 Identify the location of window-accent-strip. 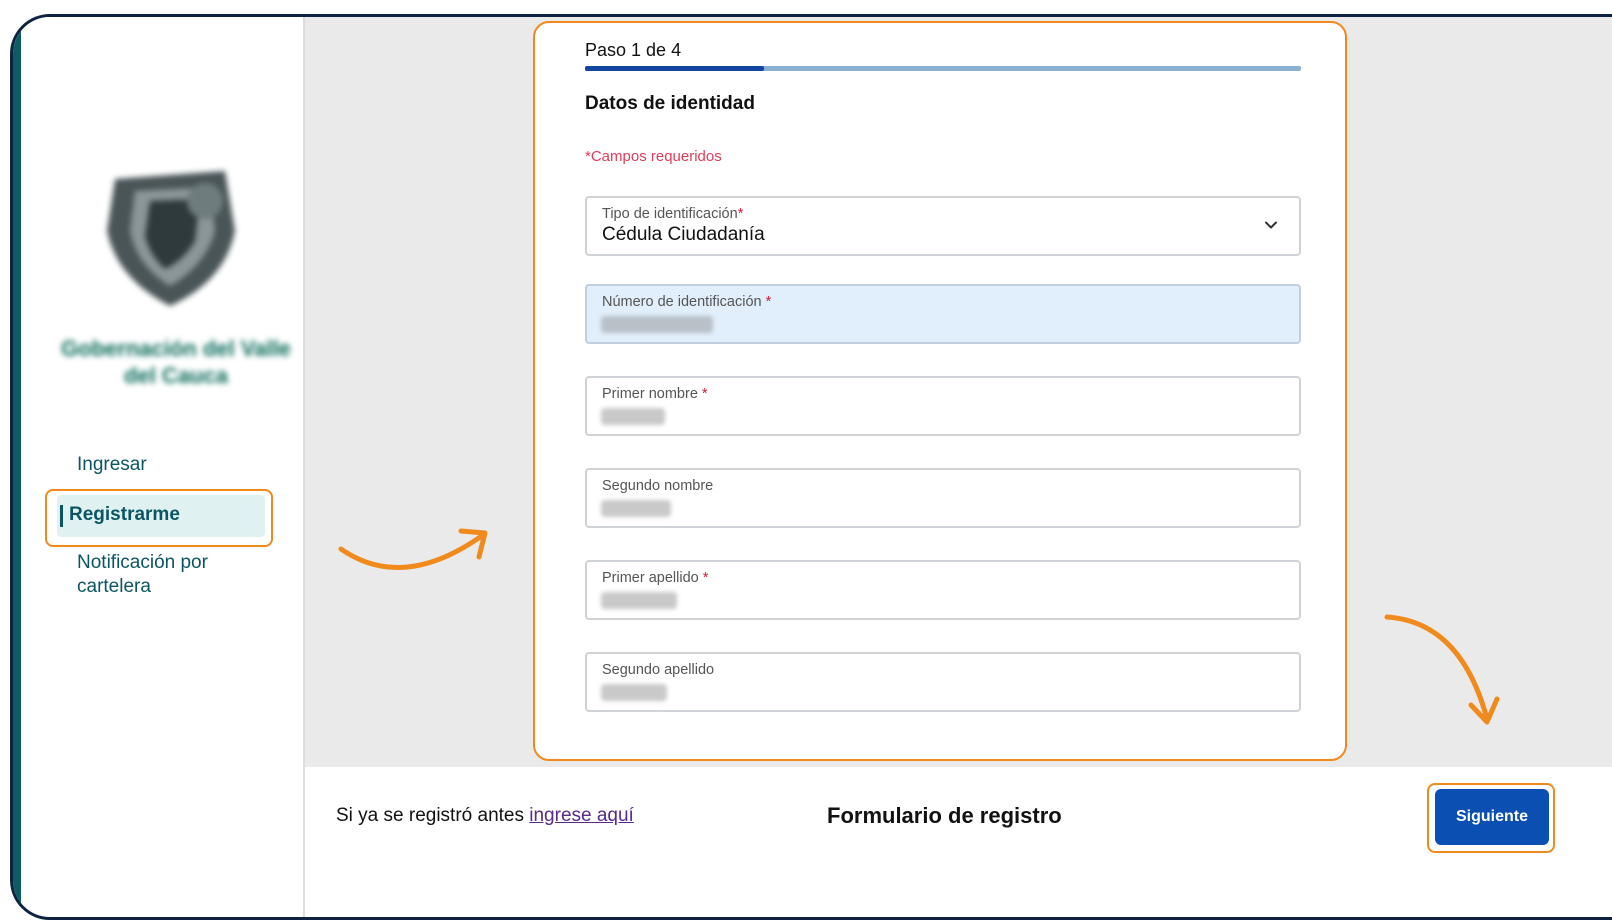
(17, 467).